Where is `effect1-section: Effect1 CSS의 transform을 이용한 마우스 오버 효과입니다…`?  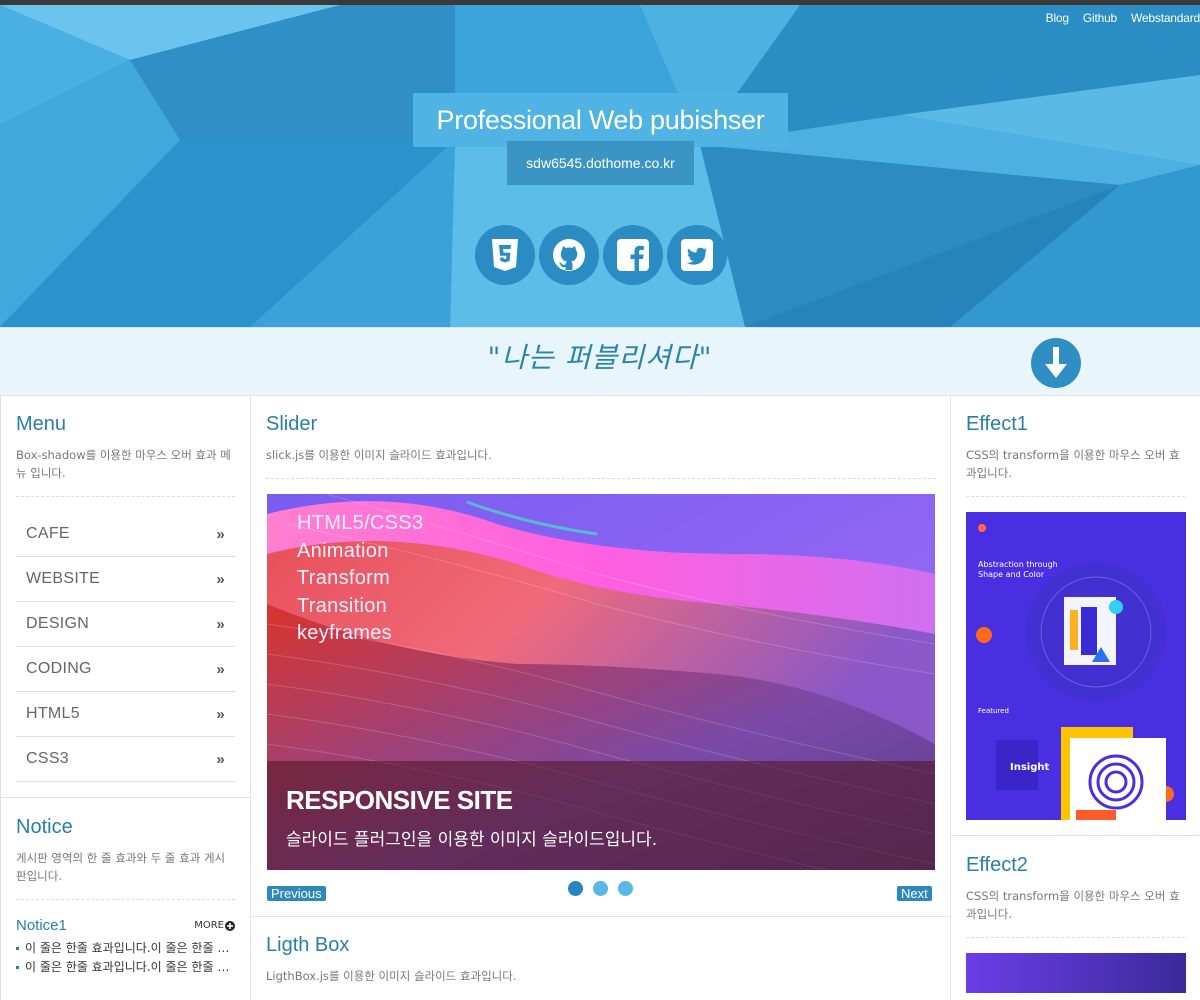
effect1-section: Effect1 CSS의 transform을 이용한 마우스 오버 효과입니다… is located at coordinates (1075, 615).